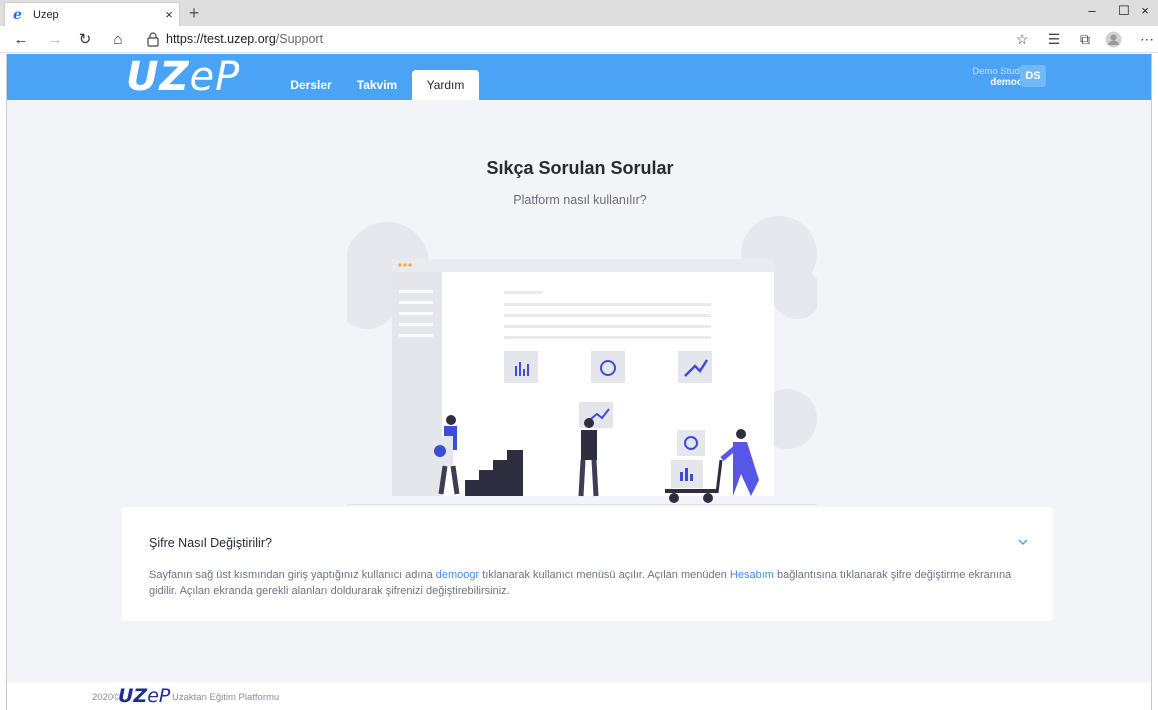 The image size is (1158, 710). I want to click on favorite-star-icon: ☆, so click(1022, 39).